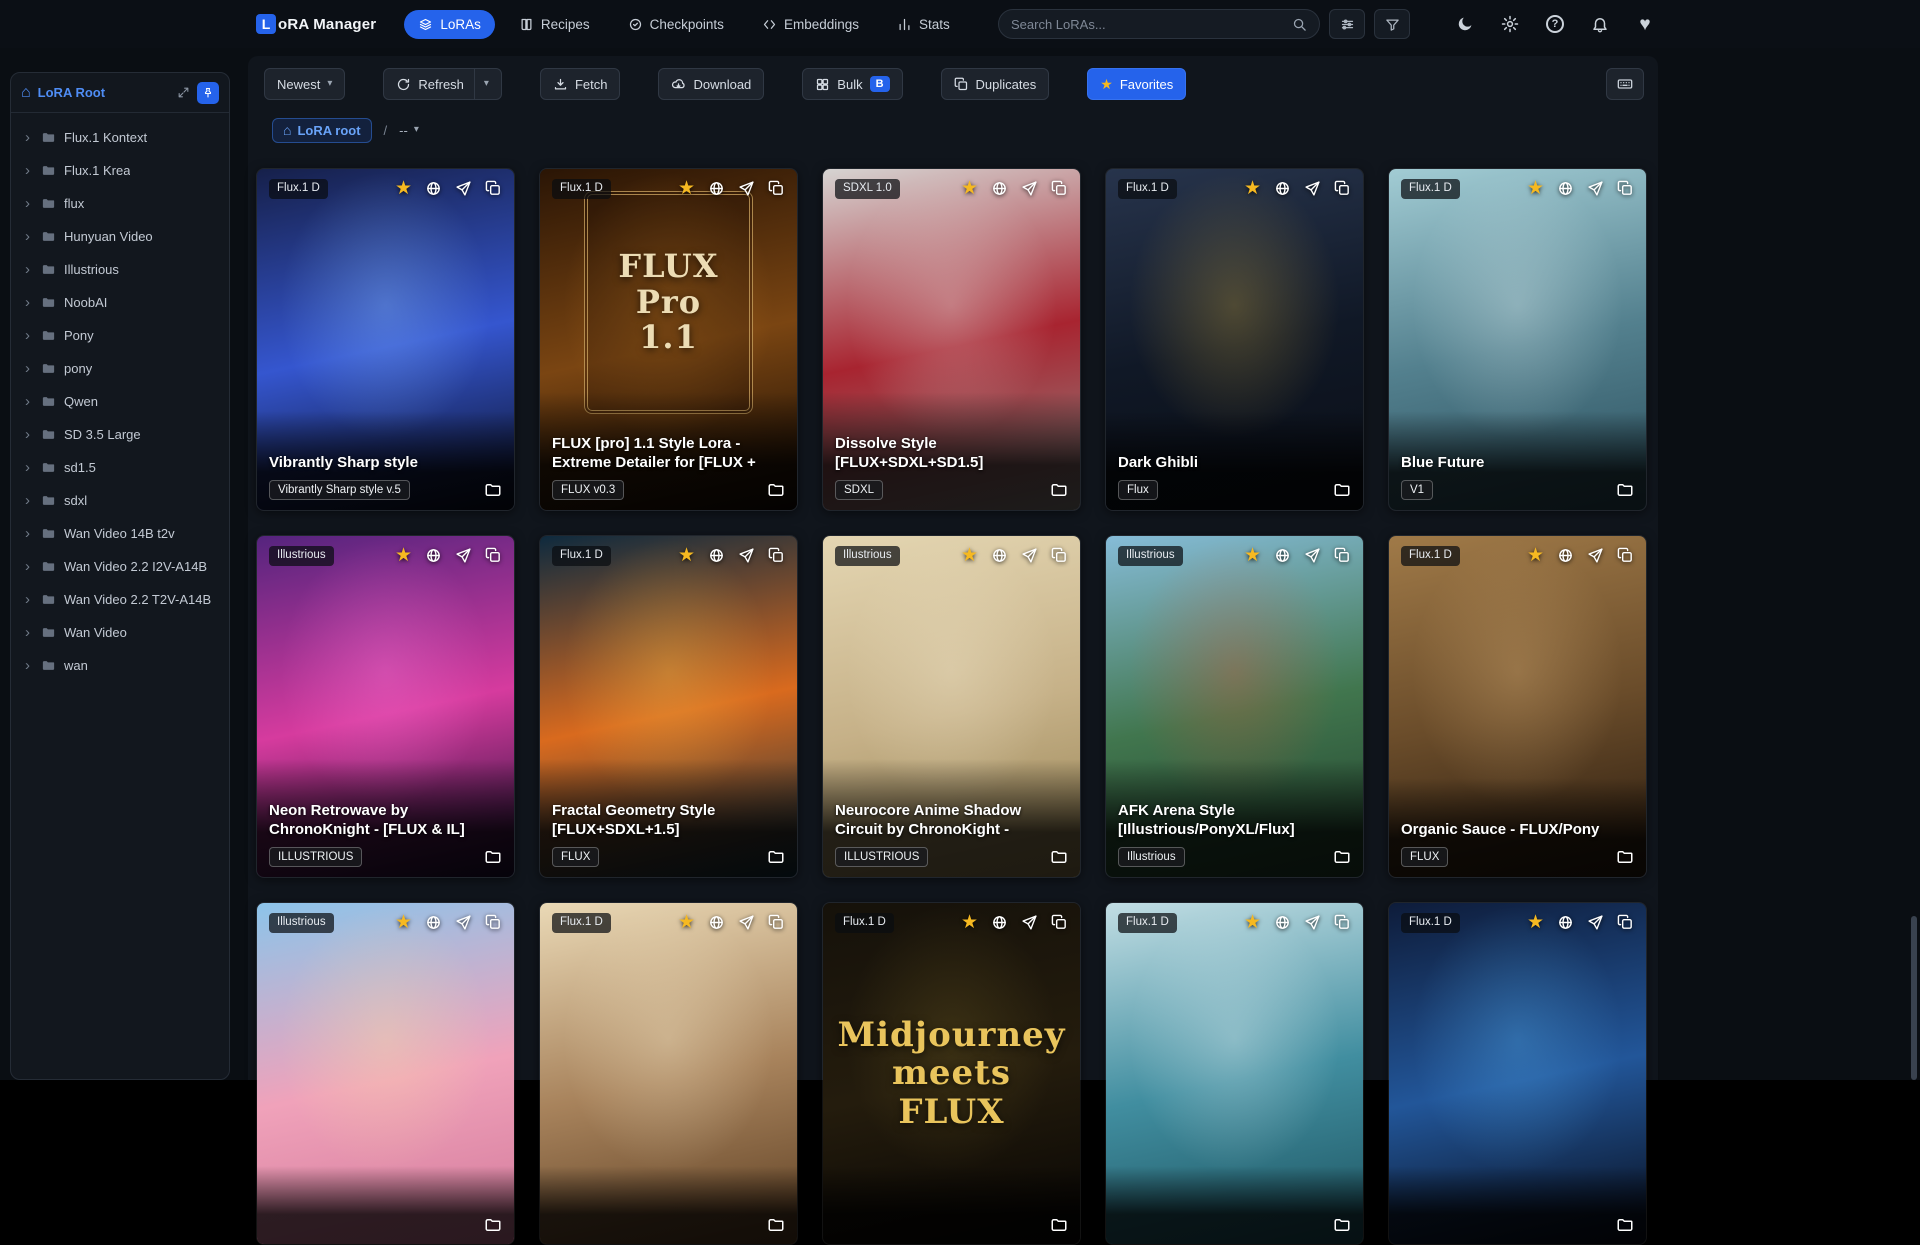  What do you see at coordinates (852, 84) in the screenshot?
I see `bulk-button: Bulk B` at bounding box center [852, 84].